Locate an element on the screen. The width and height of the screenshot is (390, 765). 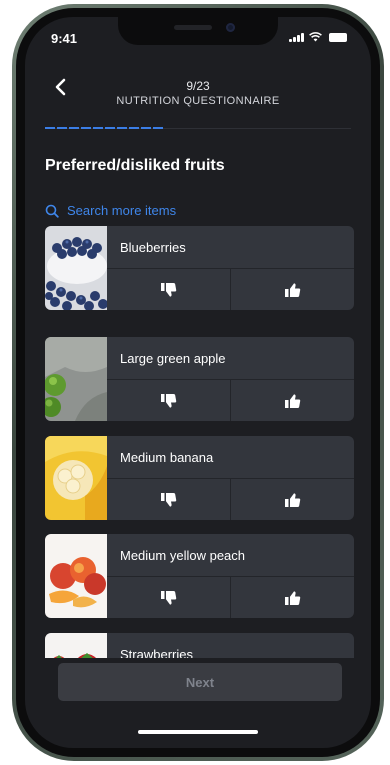
header: 9/23 NUTRITION QUESTIONNAIRE is located at coordinates (198, 91).